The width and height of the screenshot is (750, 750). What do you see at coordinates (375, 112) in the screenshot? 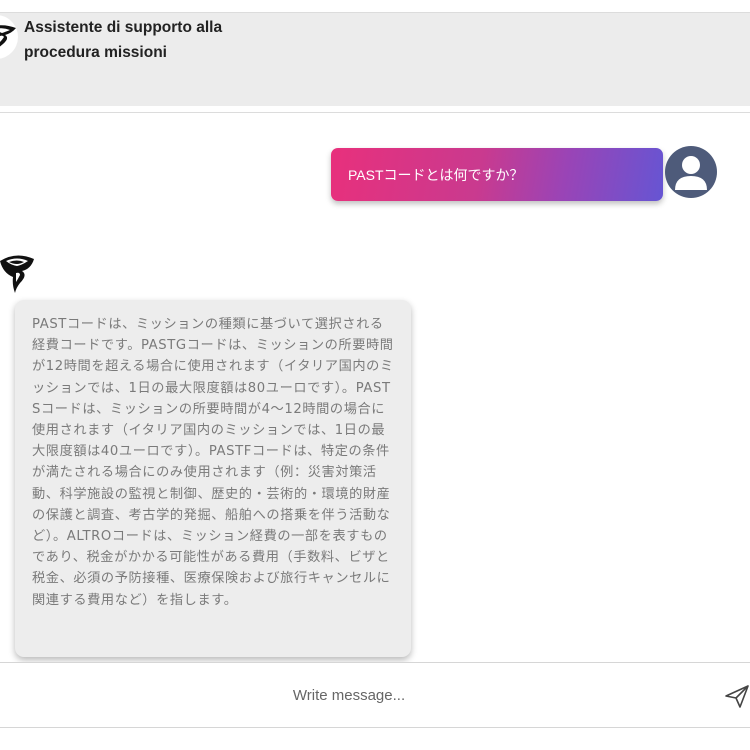
I see `header-divider` at bounding box center [375, 112].